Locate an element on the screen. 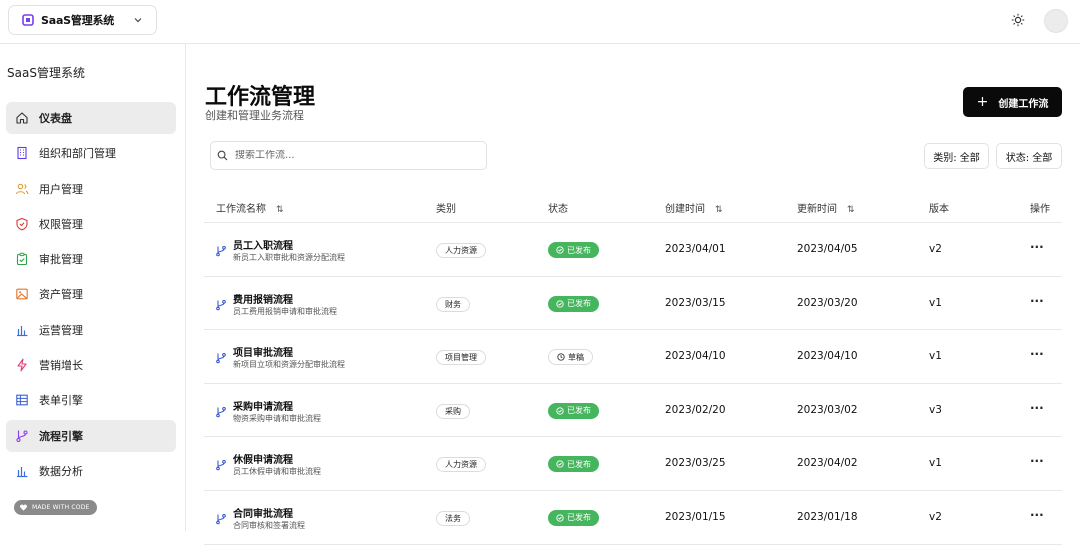 The width and height of the screenshot is (1080, 545). category-badge: 财务 is located at coordinates (453, 304).